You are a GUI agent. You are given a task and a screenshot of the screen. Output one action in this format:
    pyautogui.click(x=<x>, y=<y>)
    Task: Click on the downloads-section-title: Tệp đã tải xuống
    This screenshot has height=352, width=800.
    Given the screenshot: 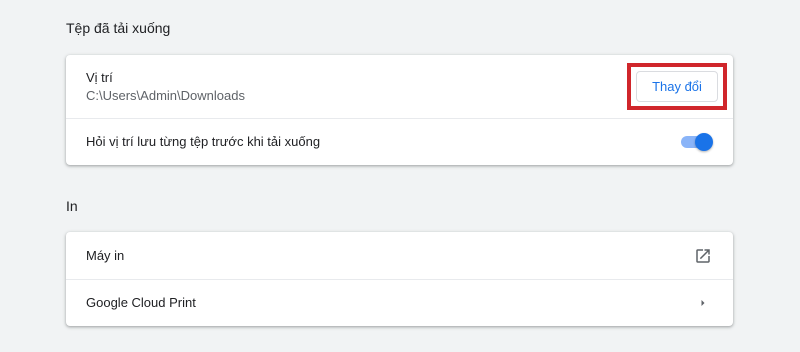 What is the action you would take?
    pyautogui.click(x=118, y=28)
    